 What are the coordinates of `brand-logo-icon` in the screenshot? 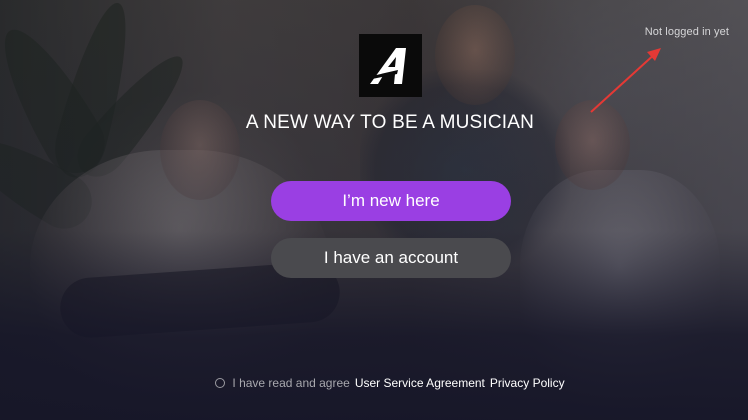 It's located at (387, 65).